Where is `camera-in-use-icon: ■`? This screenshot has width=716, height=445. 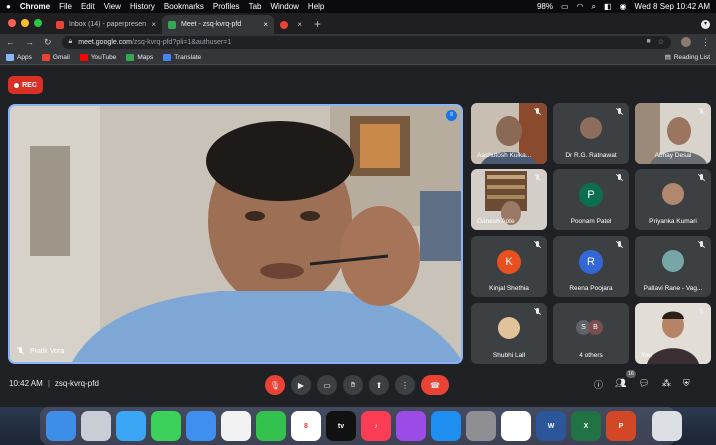
camera-in-use-icon: ■ is located at coordinates (648, 42).